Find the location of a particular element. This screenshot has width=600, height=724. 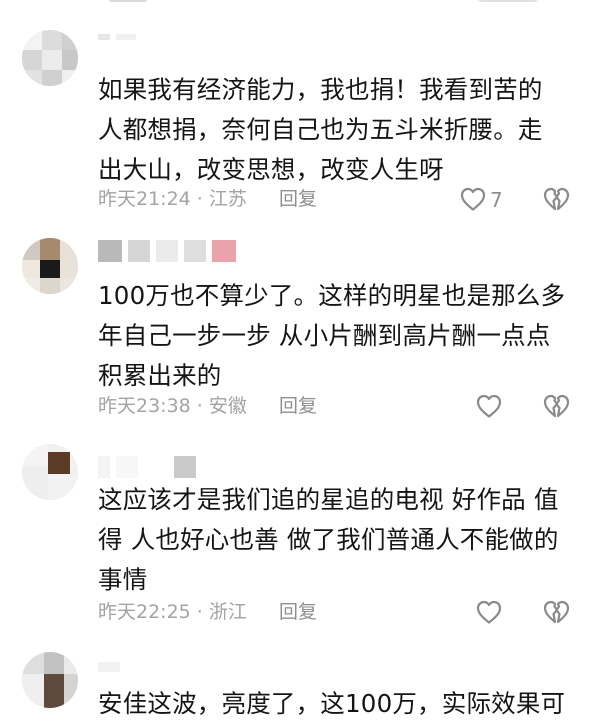

comment-text: 安佳这波，亮度了，这100万，实际效果可 is located at coordinates (333, 704).